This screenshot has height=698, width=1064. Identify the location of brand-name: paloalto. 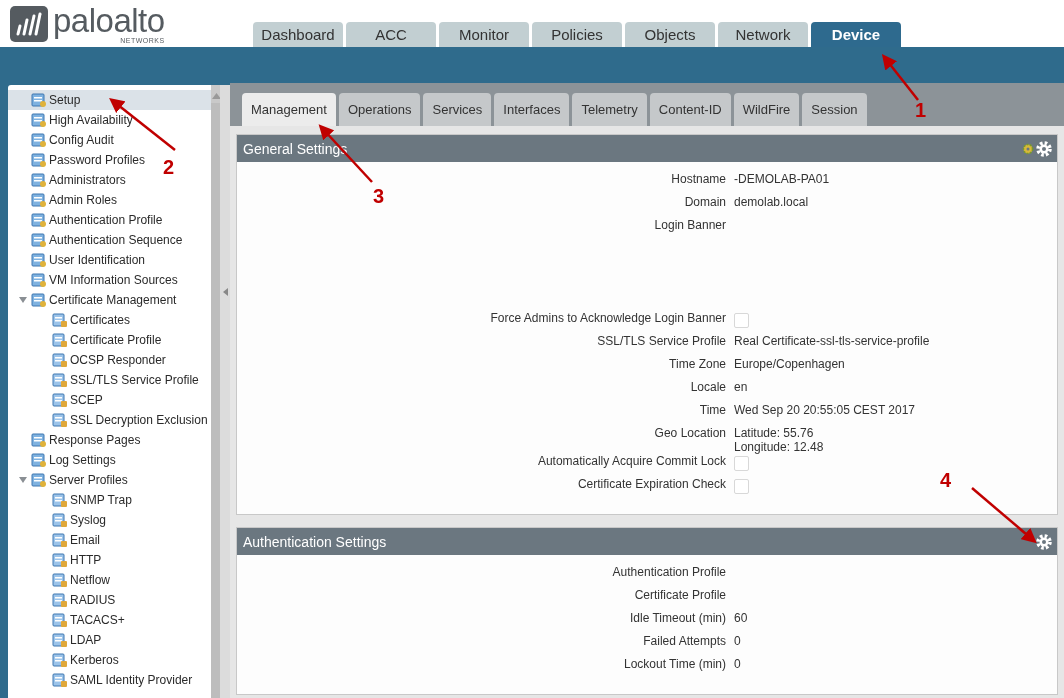
(109, 20).